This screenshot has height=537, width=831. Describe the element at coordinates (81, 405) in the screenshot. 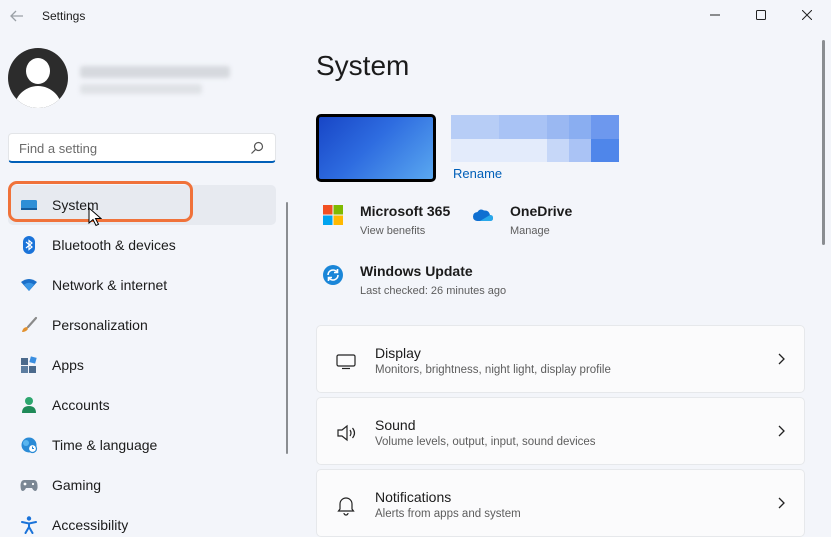

I see `sidebar-item-label: Accounts` at that location.